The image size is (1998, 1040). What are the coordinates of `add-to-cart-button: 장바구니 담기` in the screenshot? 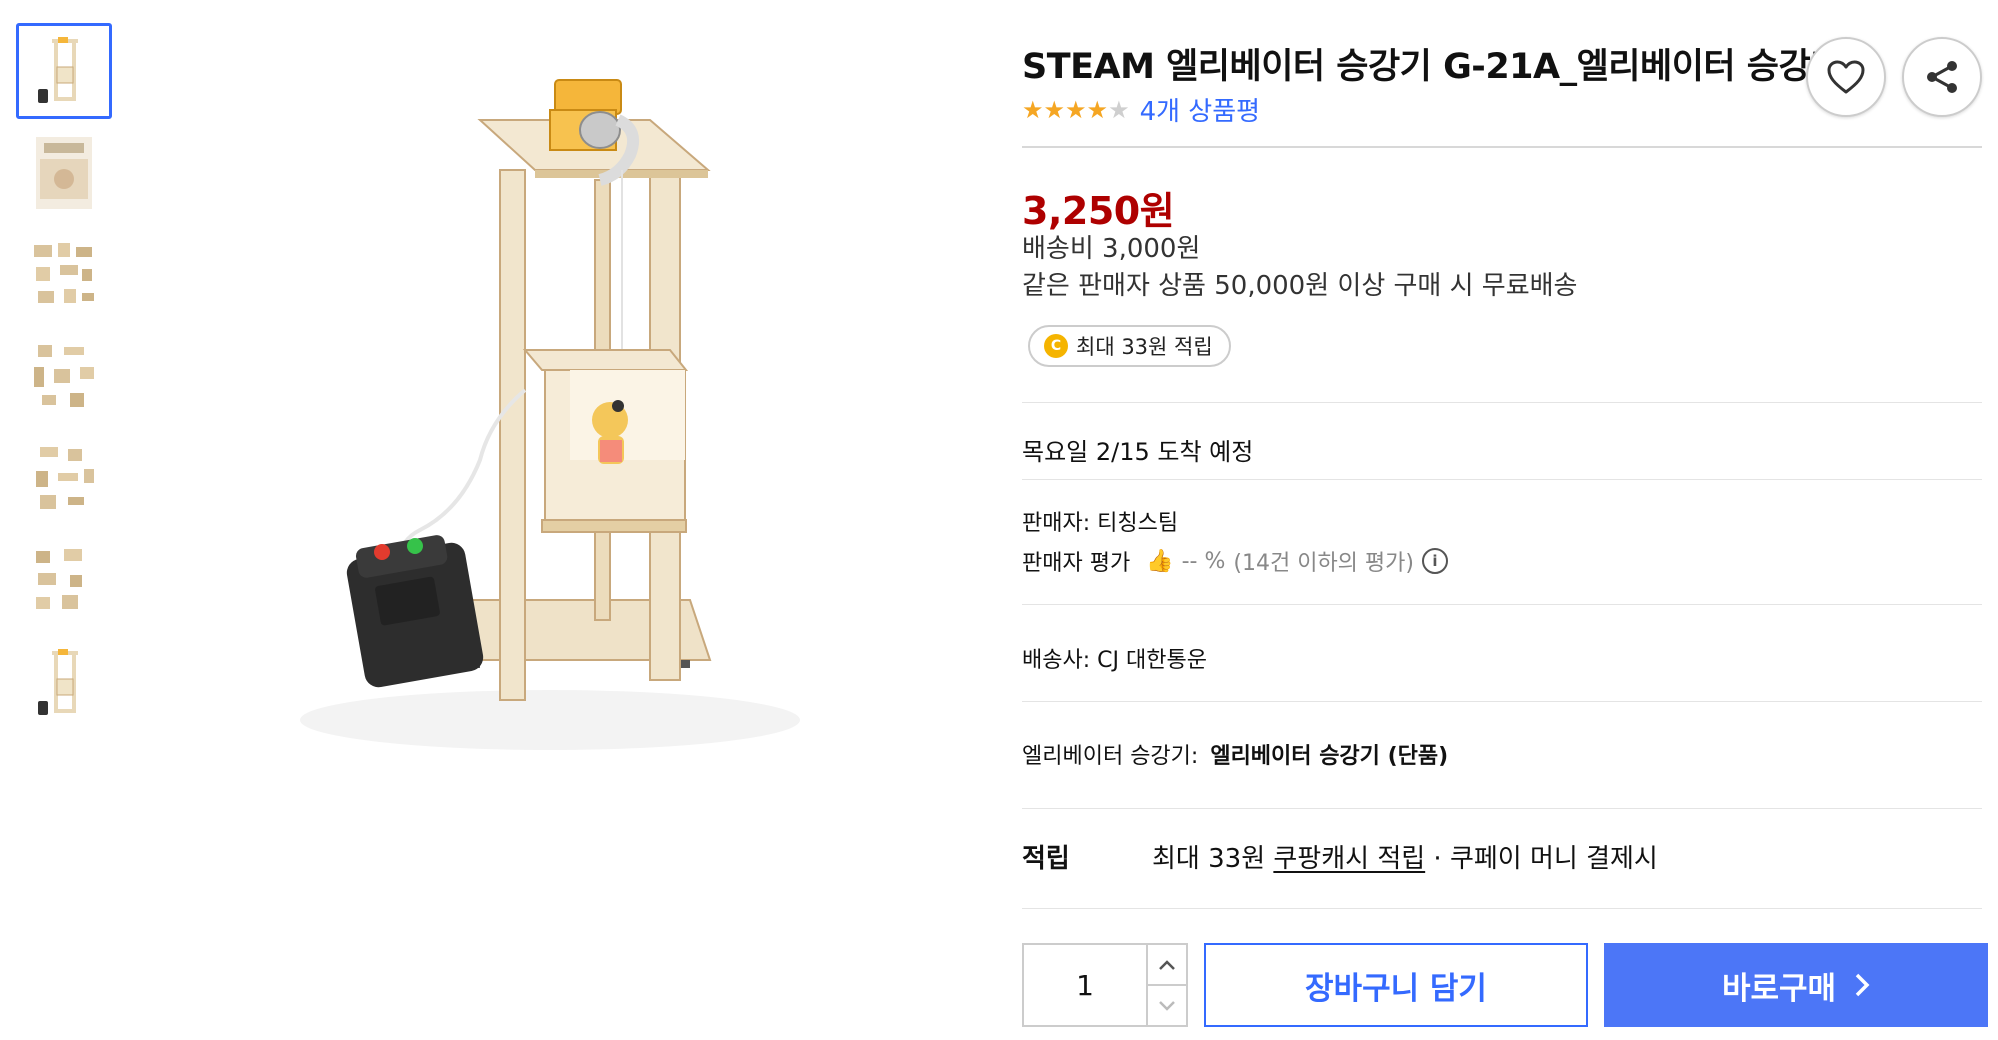 It's located at (1396, 985).